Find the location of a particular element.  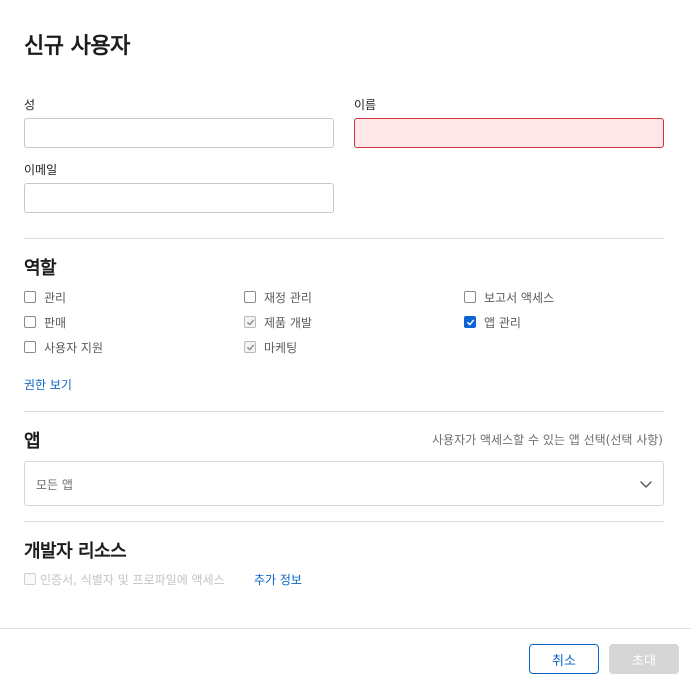

role-label: 판매 is located at coordinates (55, 322).